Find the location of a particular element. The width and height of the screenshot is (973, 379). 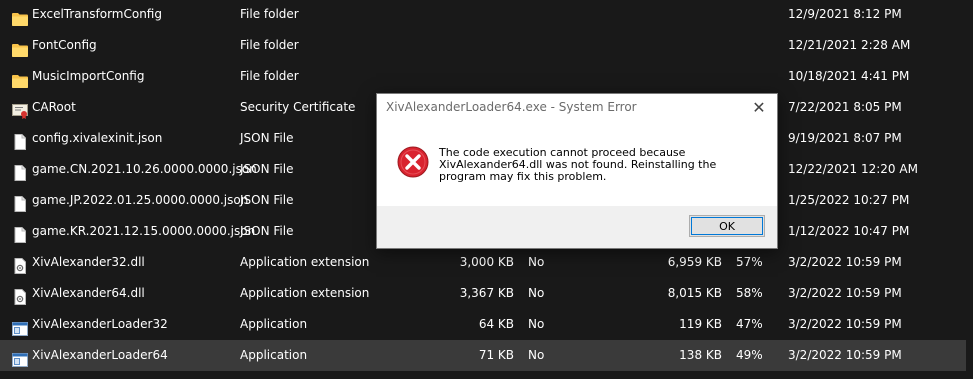

file-size: 64 KB is located at coordinates (496, 324).